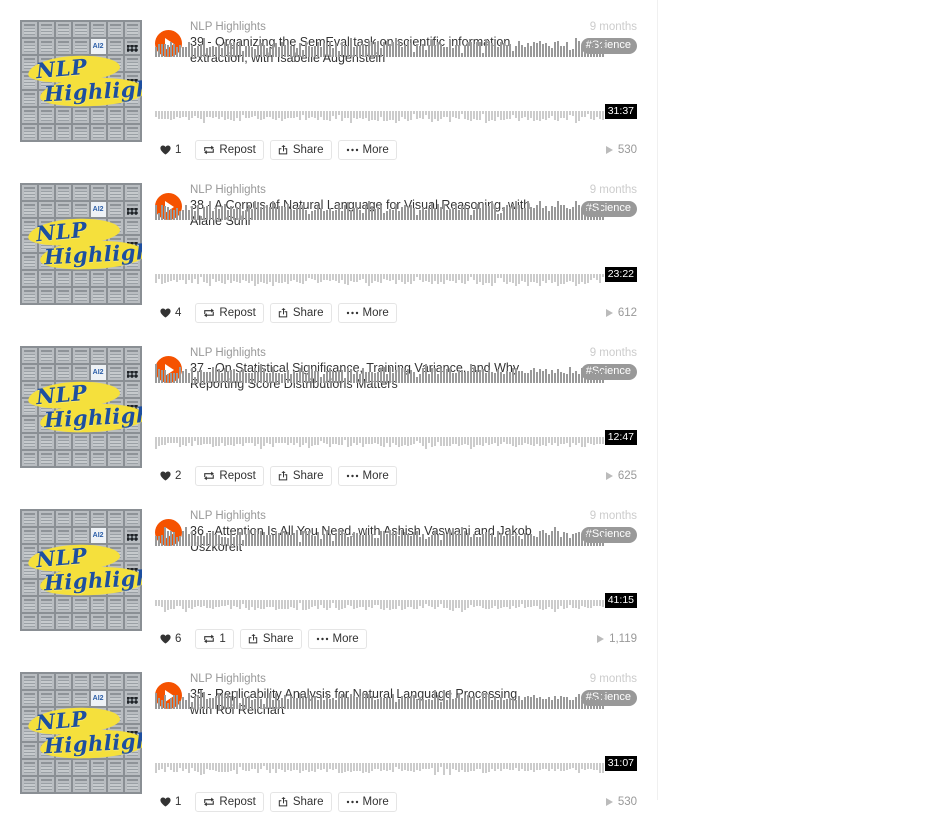 This screenshot has height=815, width=928. I want to click on waveform: 31:07, so click(396, 736).